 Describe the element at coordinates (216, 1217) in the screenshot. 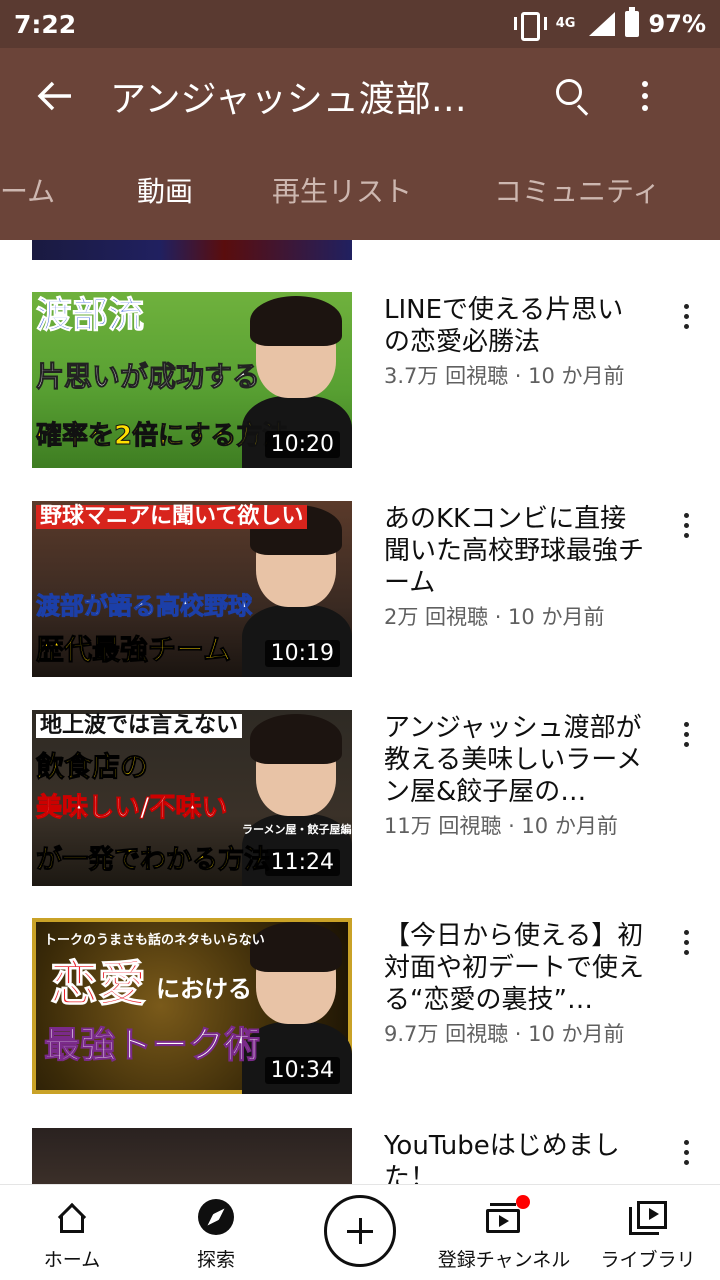

I see `compass-icon` at that location.